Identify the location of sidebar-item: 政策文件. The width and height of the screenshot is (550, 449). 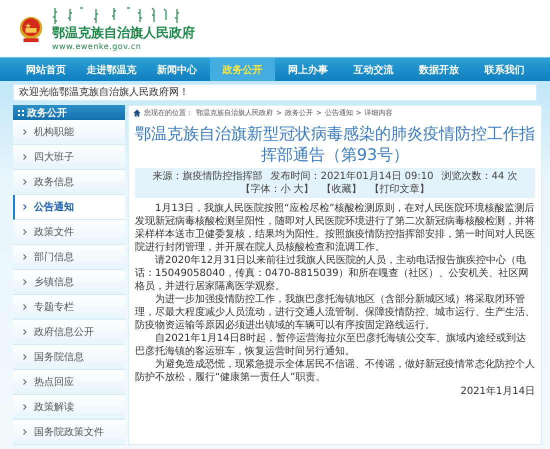
(69, 232).